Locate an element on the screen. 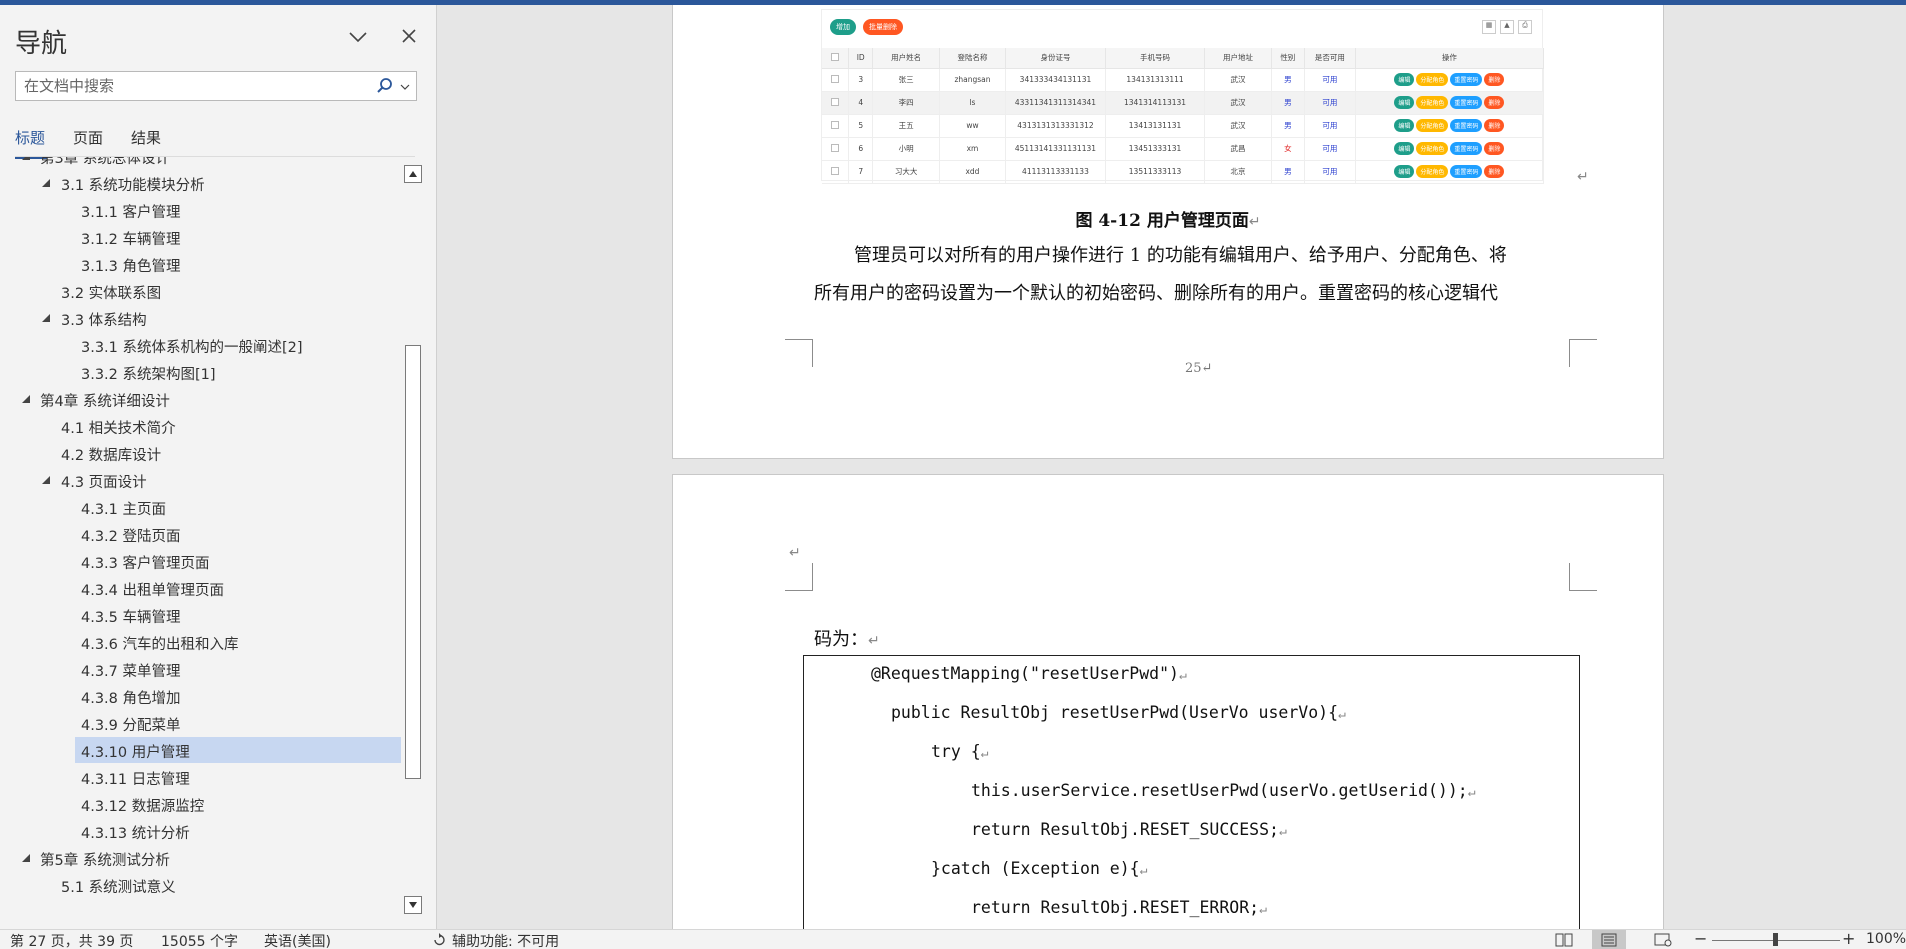 The height and width of the screenshot is (949, 1906). nav-heading-item: 4.3.5 车辆管理 is located at coordinates (202, 615).